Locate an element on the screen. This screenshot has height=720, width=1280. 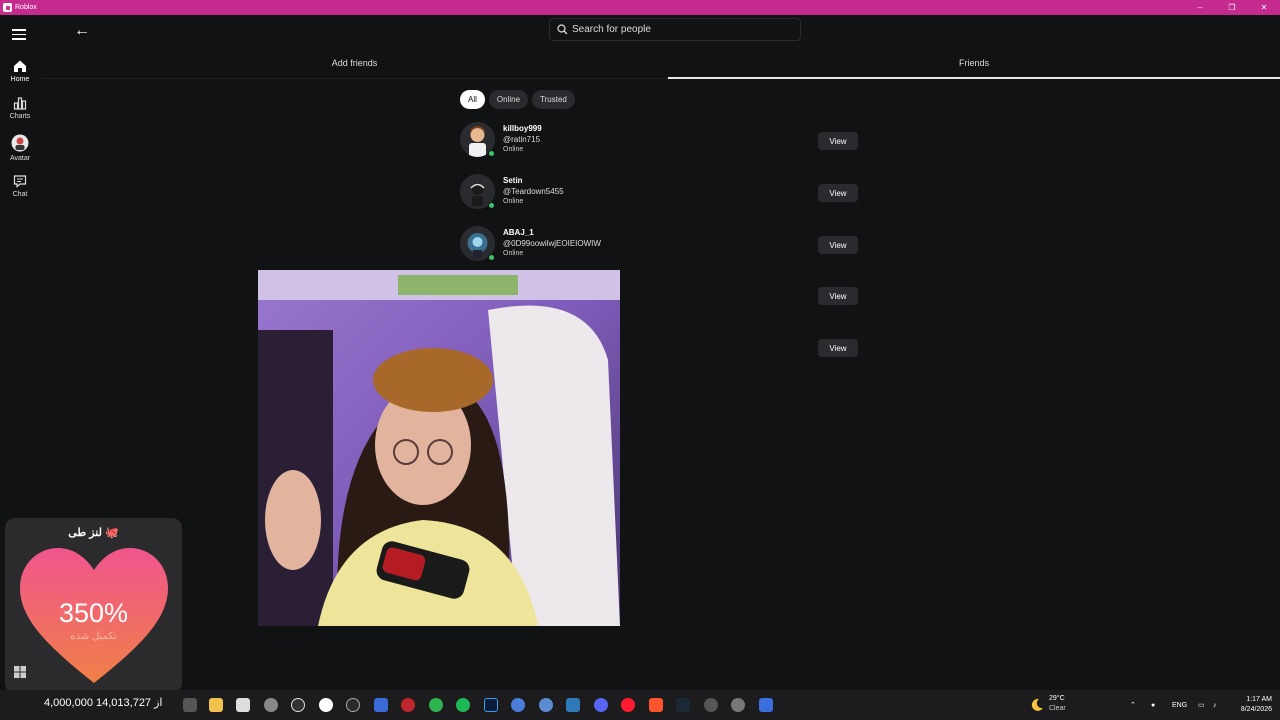
steam-icon is located at coordinates (683, 705).